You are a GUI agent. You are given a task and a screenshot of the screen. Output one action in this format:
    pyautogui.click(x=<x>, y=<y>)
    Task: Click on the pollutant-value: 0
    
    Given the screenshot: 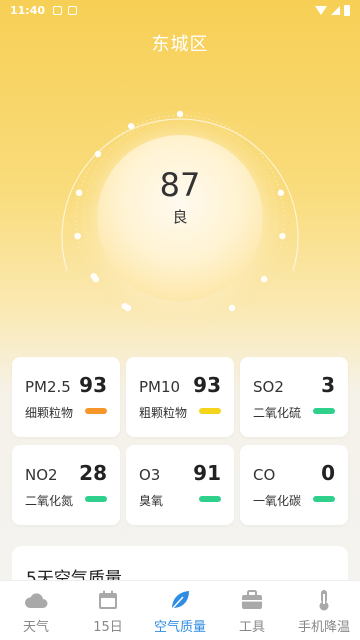 What is the action you would take?
    pyautogui.click(x=328, y=473)
    